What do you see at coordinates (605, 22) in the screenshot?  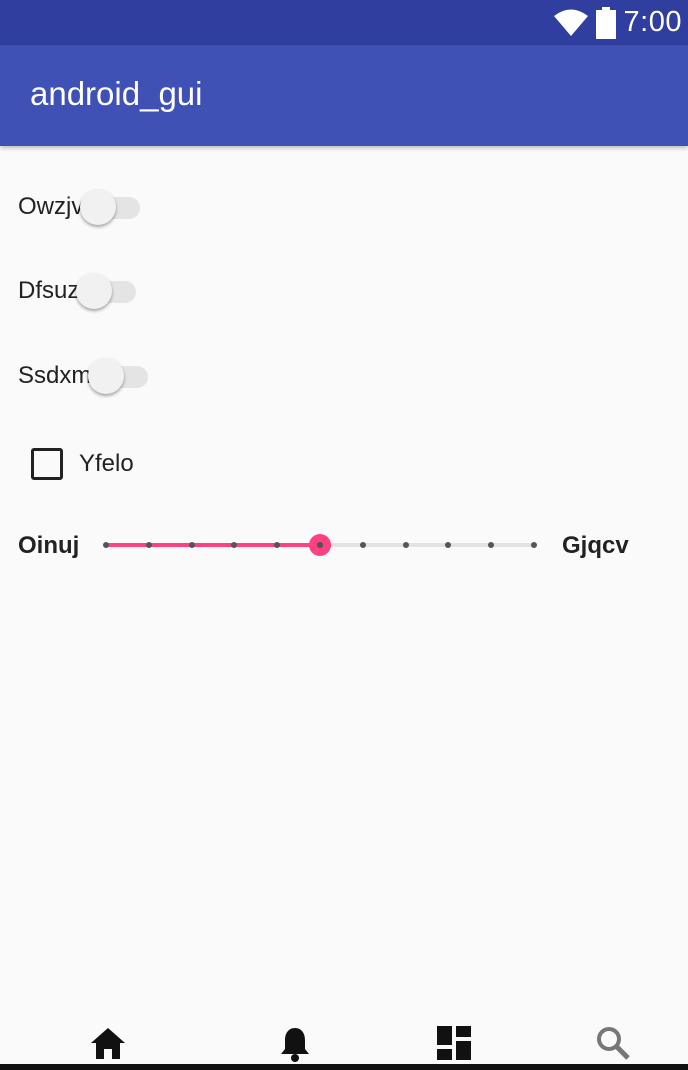 I see `battery-icon` at bounding box center [605, 22].